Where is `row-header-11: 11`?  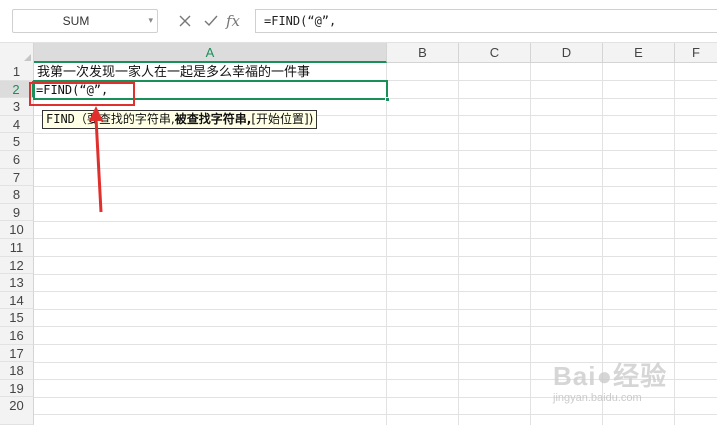
row-header-11: 11 is located at coordinates (17, 248).